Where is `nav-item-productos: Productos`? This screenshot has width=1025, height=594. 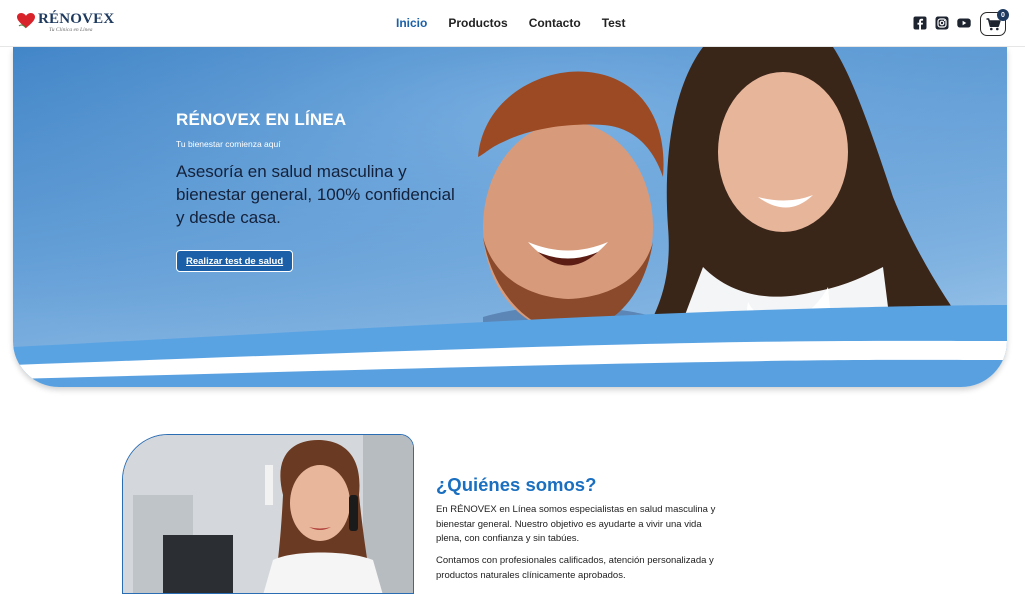 nav-item-productos: Productos is located at coordinates (477, 23).